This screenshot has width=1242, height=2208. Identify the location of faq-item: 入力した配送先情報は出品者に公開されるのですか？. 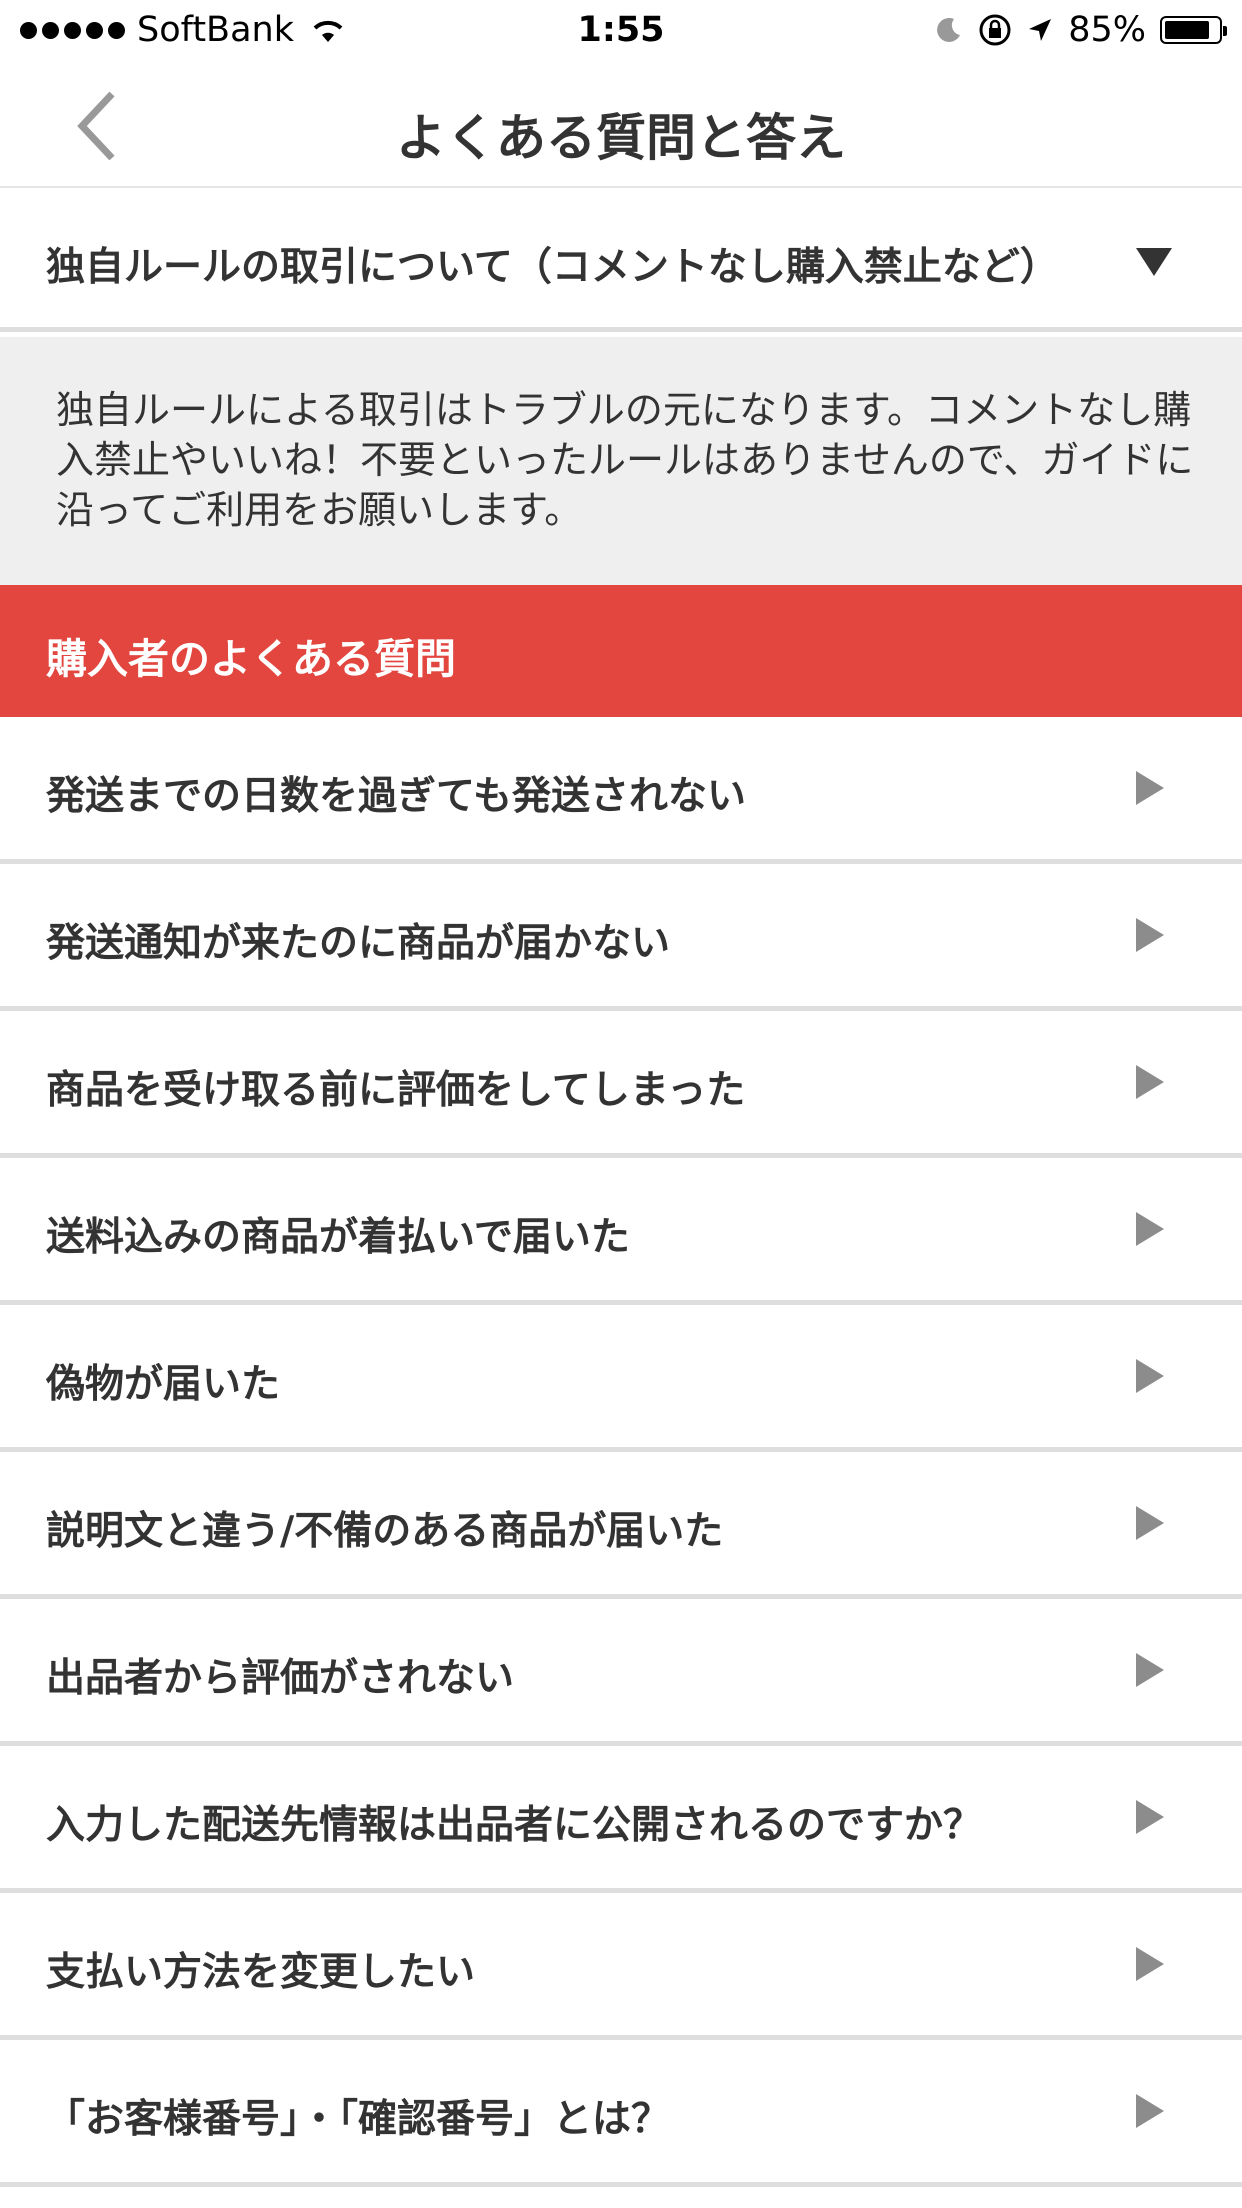
(621, 1819).